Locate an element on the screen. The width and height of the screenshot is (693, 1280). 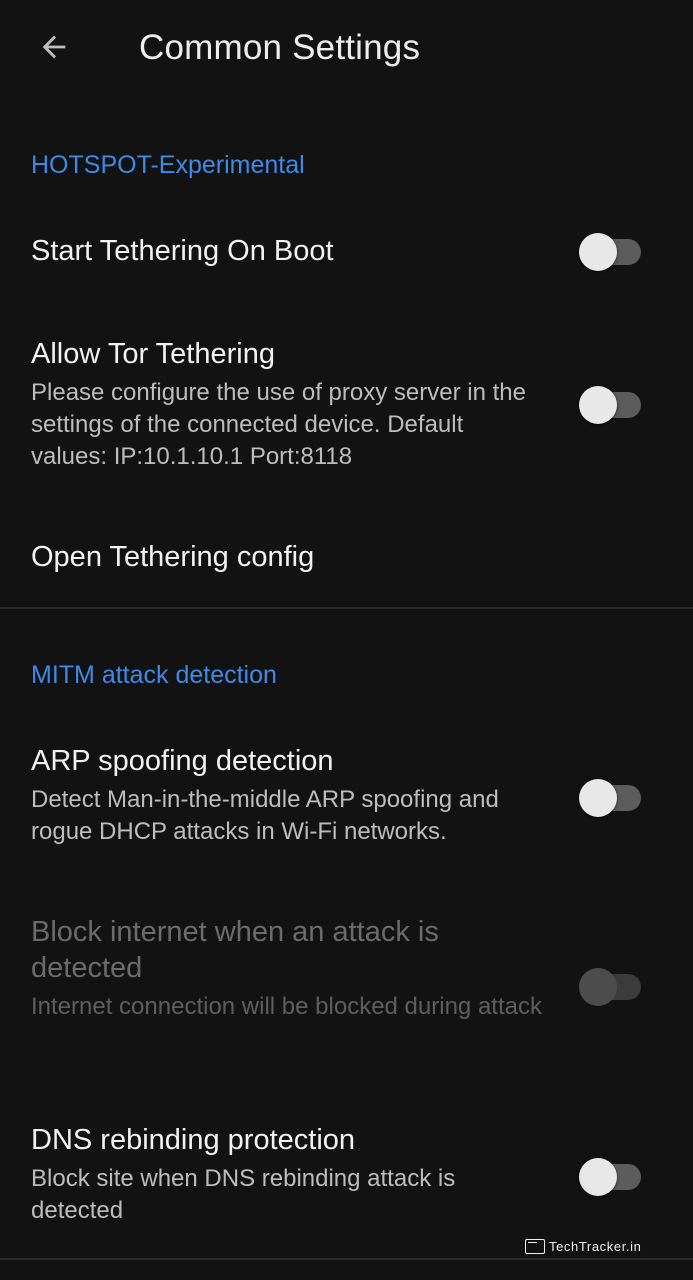
arp-detection-switch is located at coordinates (610, 795).